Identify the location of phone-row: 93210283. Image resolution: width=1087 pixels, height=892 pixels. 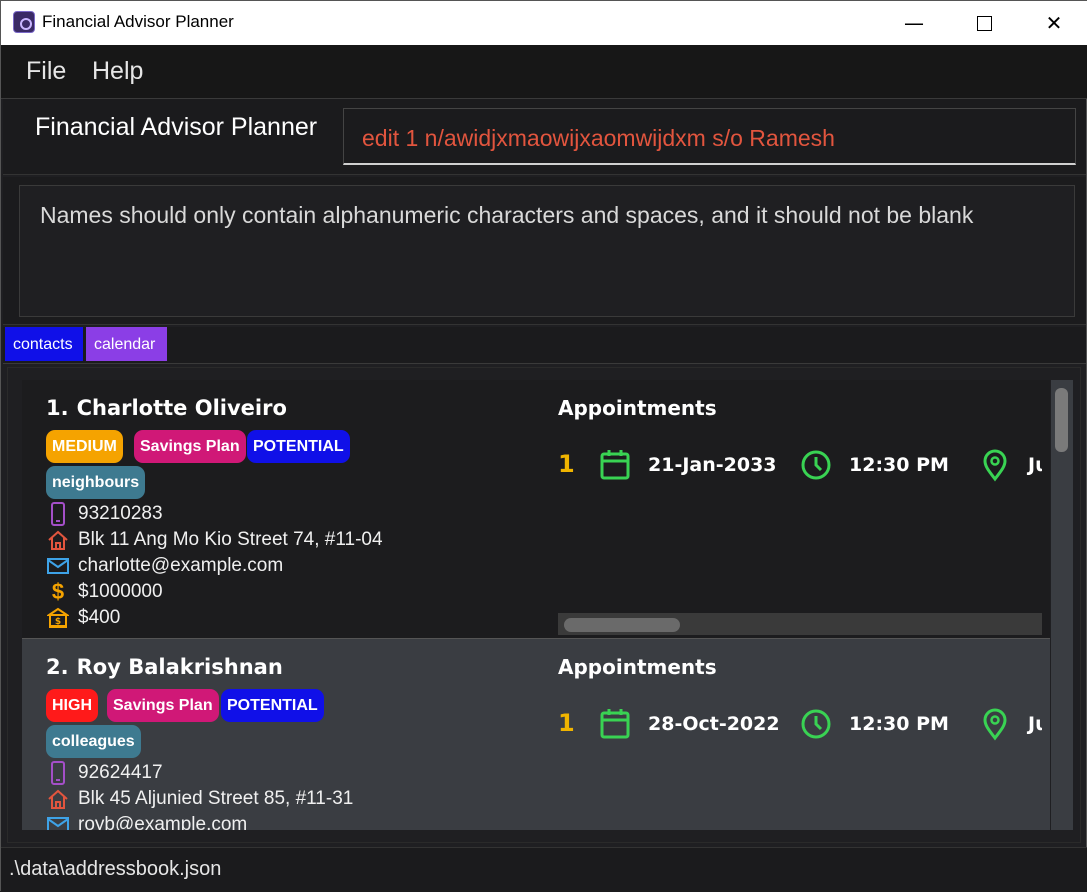
(104, 514).